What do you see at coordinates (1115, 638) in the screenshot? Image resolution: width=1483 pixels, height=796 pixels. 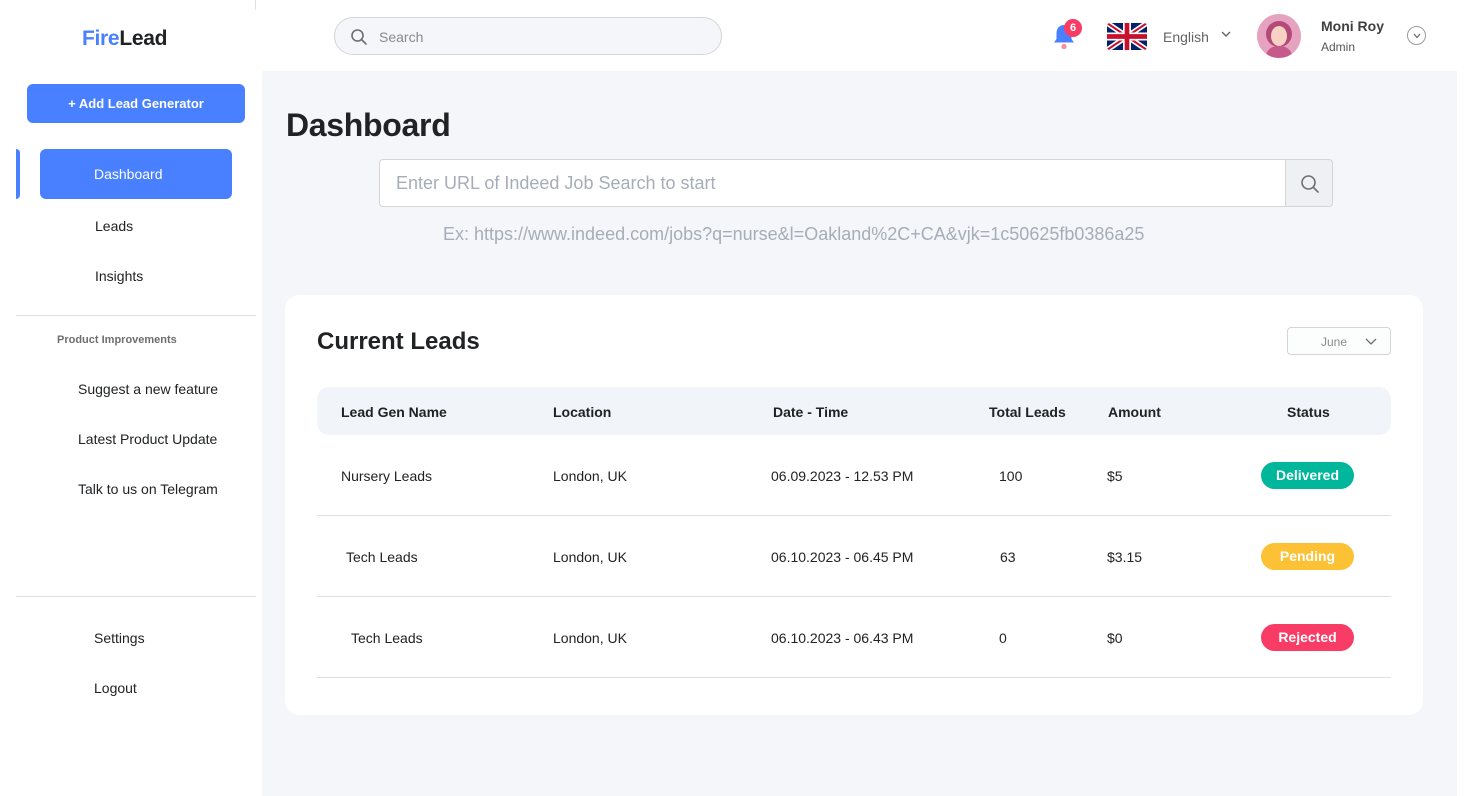 I see `lead-amount: $0` at bounding box center [1115, 638].